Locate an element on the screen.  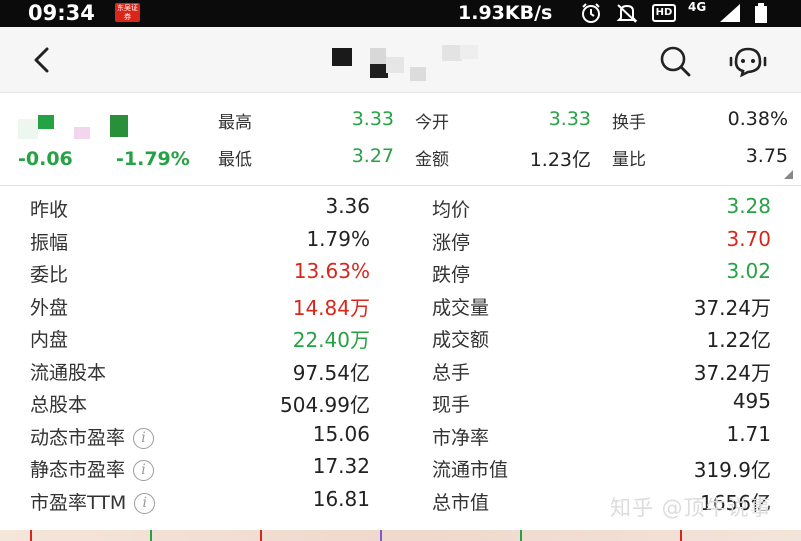
back-button is located at coordinates (42, 60).